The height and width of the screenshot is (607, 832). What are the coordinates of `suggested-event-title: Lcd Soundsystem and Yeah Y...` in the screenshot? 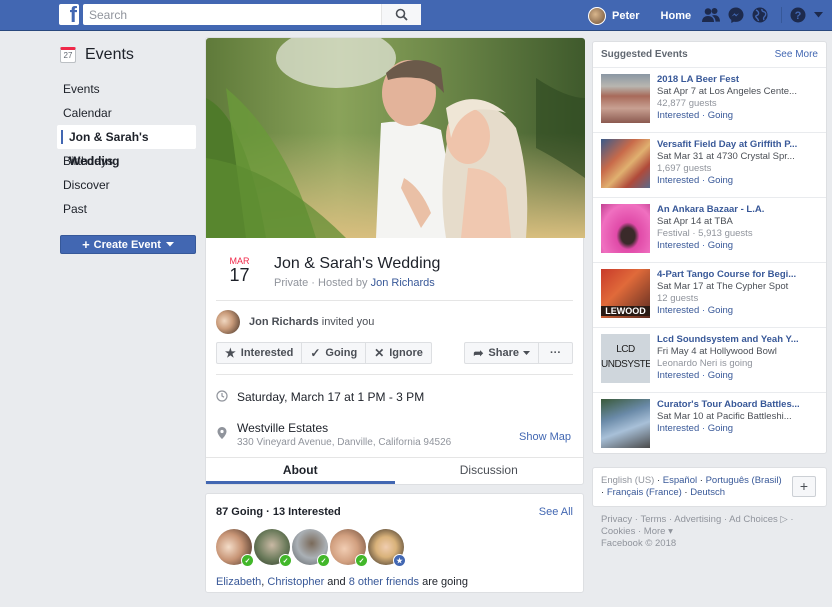 It's located at (737, 340).